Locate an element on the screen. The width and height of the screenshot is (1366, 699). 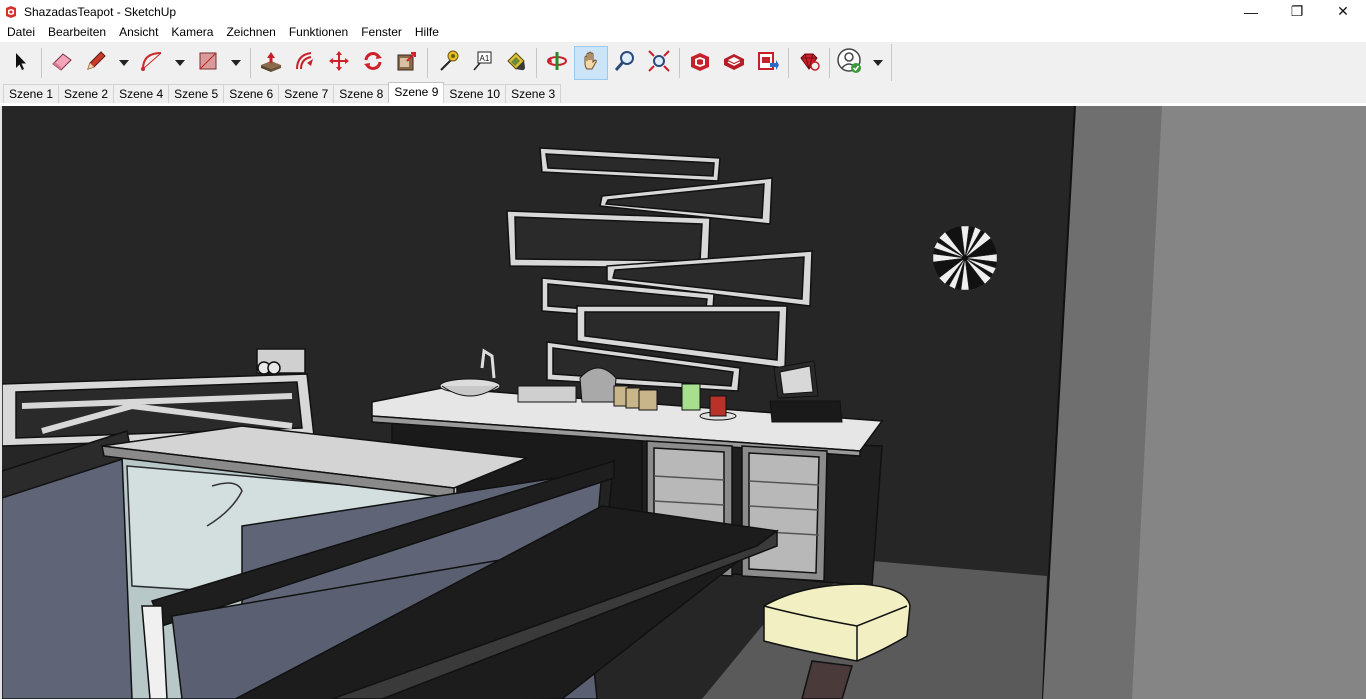
pan-tool is located at coordinates (591, 62).